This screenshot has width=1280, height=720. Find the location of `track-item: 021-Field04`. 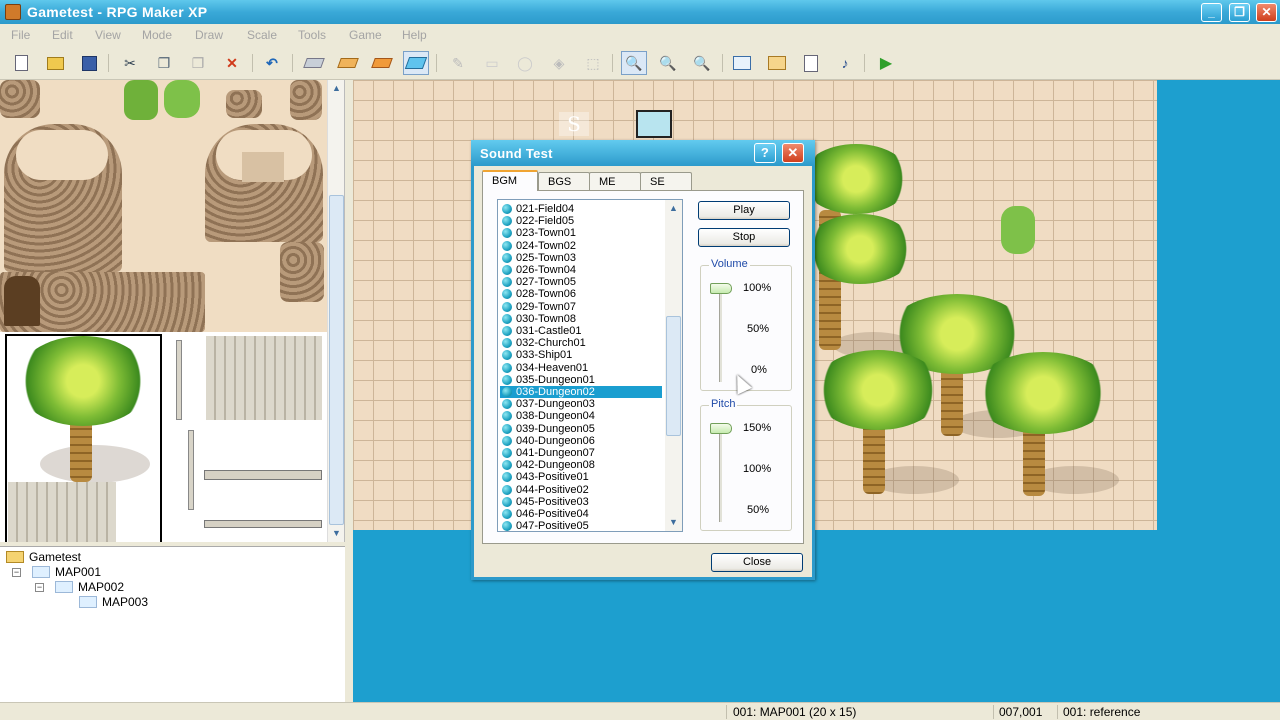

track-item: 021-Field04 is located at coordinates (581, 209).